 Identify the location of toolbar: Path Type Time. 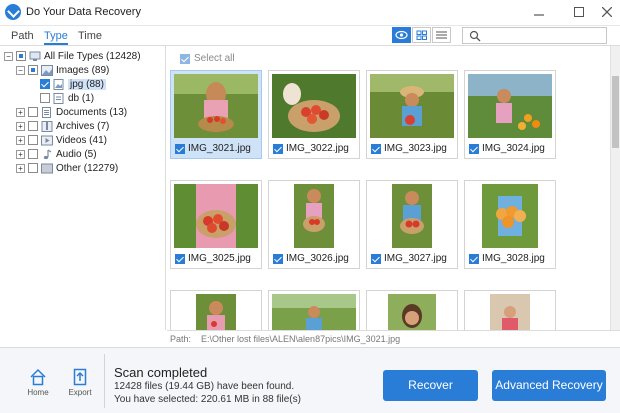
(310, 36).